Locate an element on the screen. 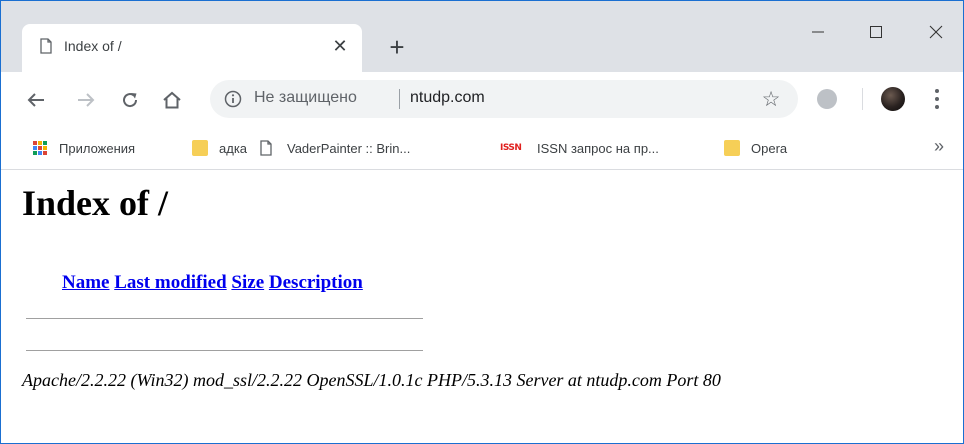 The image size is (964, 444). maximize-icon is located at coordinates (876, 32).